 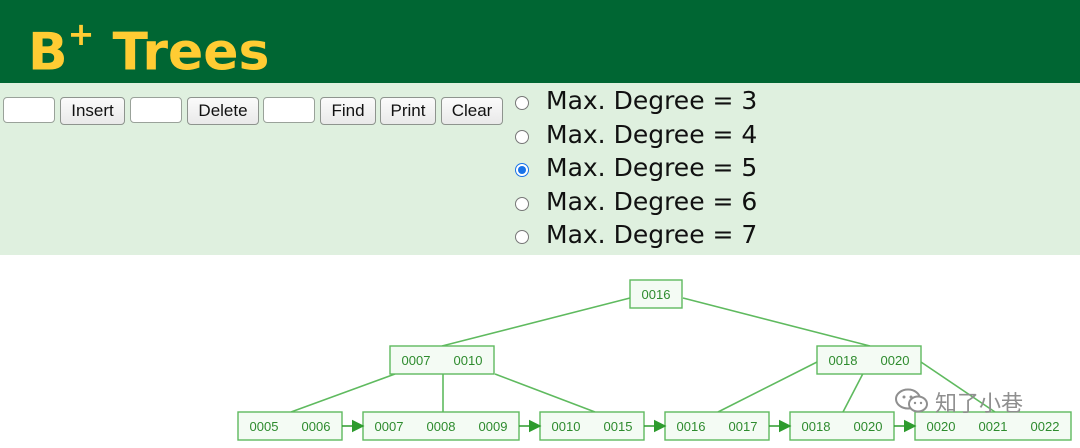 I want to click on delete-button: Delete, so click(x=223, y=111).